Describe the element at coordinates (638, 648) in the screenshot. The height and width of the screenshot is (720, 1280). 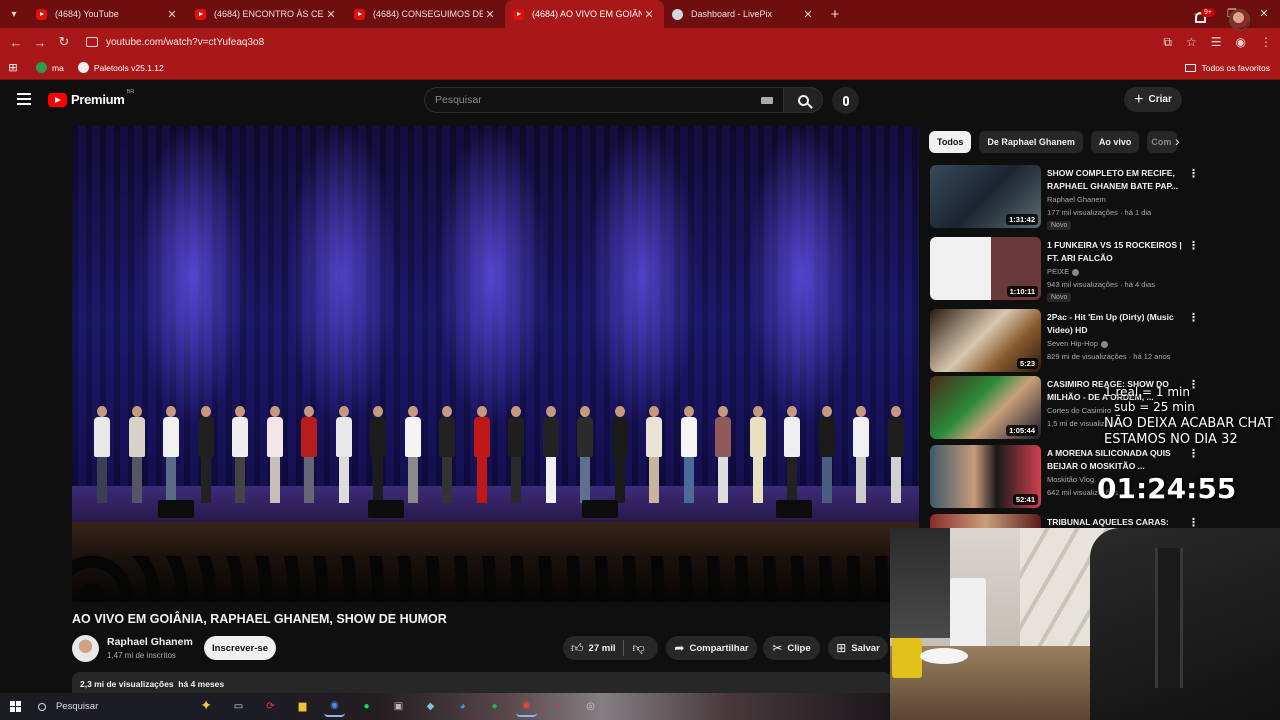
I see `dislike-button: 👎︎` at that location.